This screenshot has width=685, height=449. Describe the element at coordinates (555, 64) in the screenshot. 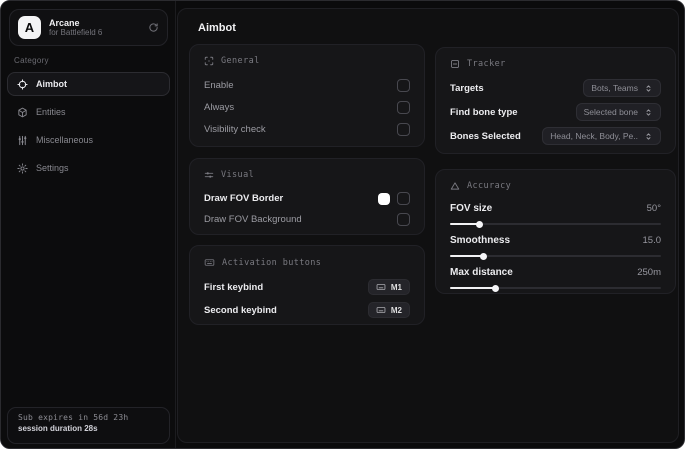

I see `tracker-header: Tracker` at that location.